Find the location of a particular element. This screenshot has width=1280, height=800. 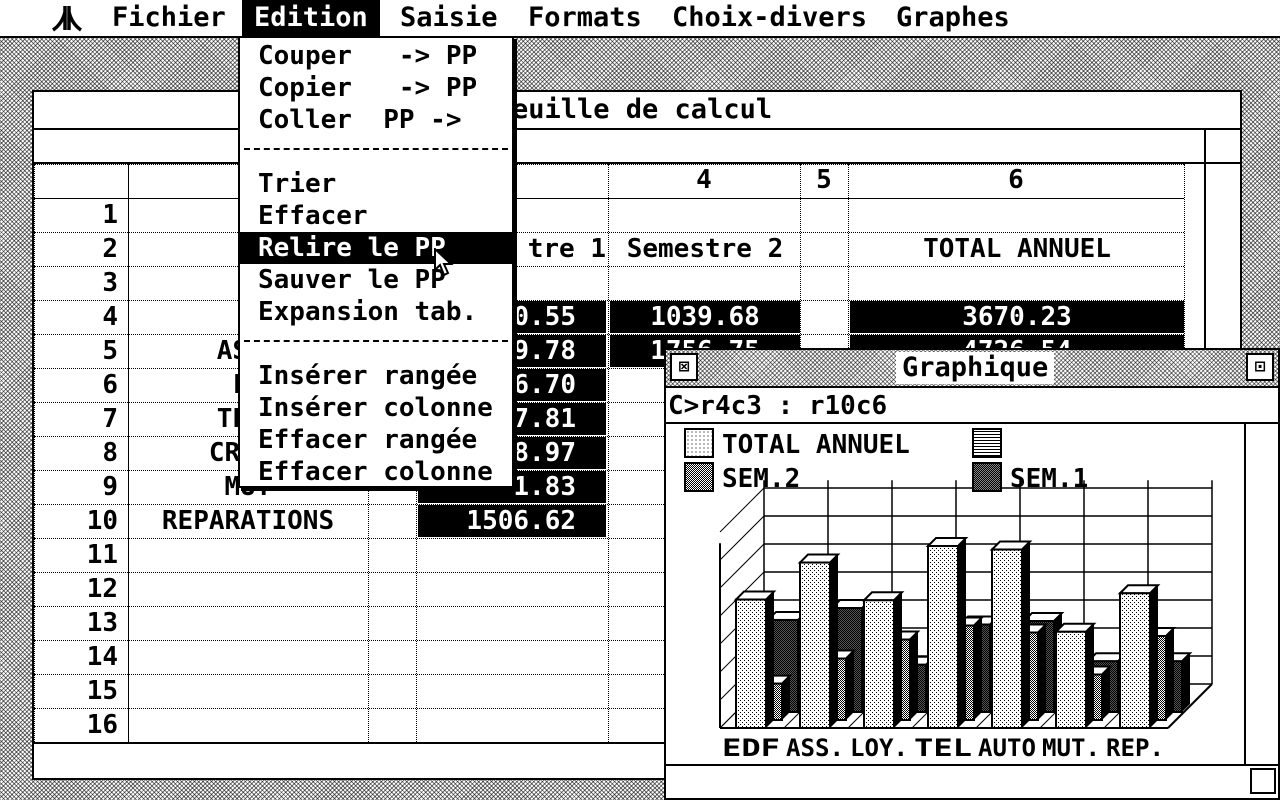

row-number: 7 is located at coordinates (76, 419).